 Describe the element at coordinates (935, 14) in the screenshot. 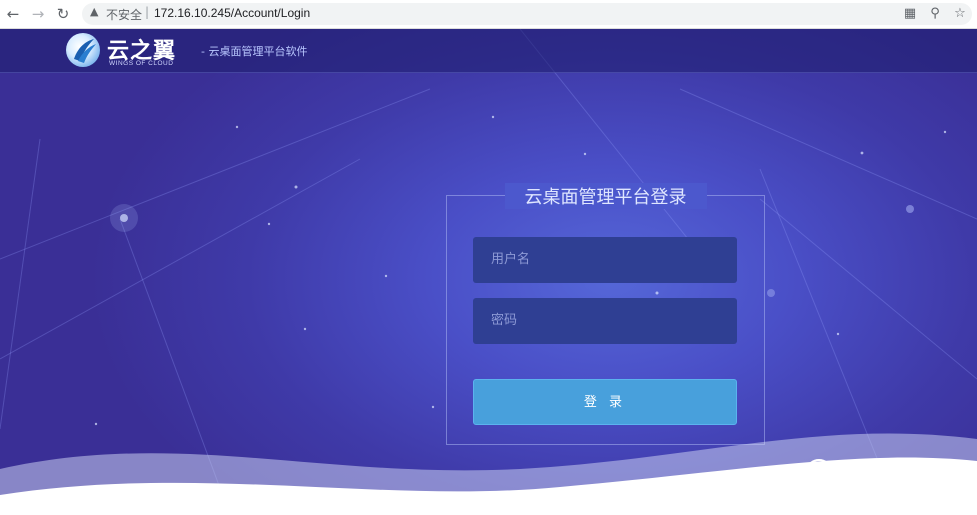

I see `zoom-icon: ⚲` at that location.